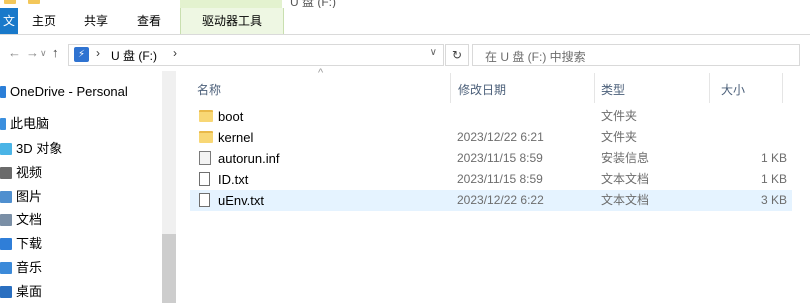 This screenshot has width=810, height=303. I want to click on file-row: autorun.inf 2023/11/15 8:59 安装信息 1 KB, so click(491, 158).